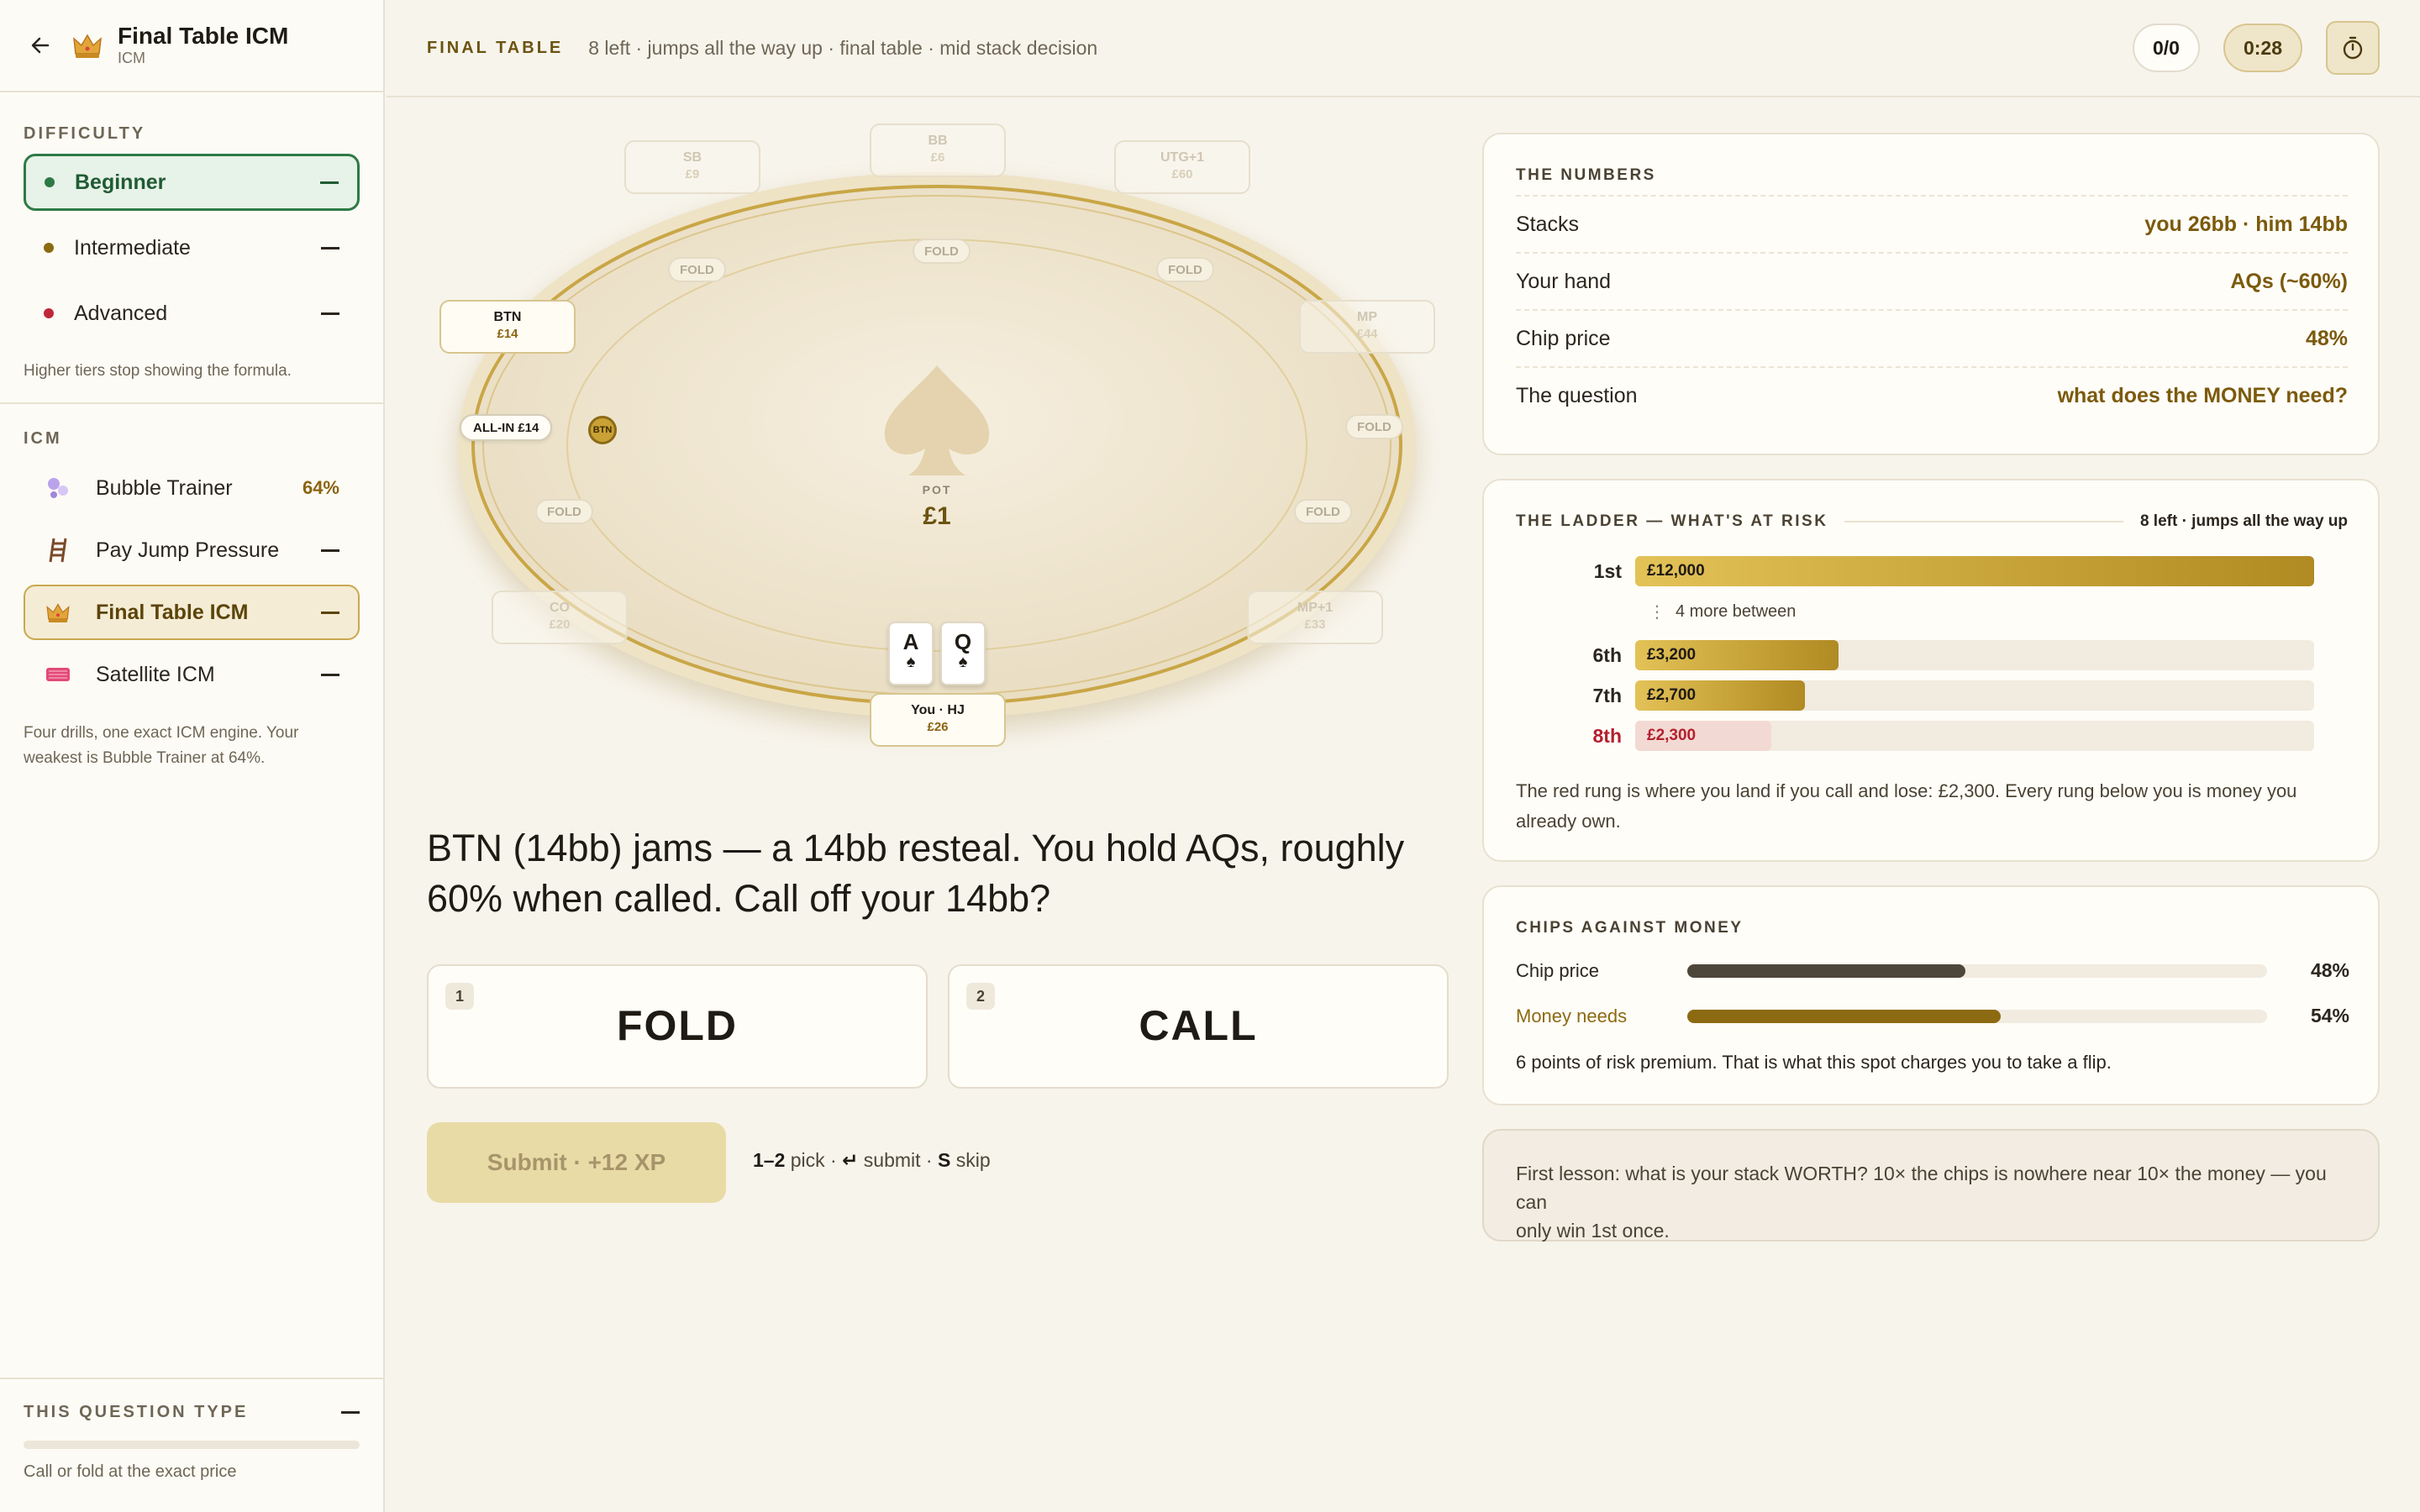  I want to click on sidebar-item-final-table-icm: Final Table ICM, so click(192, 612).